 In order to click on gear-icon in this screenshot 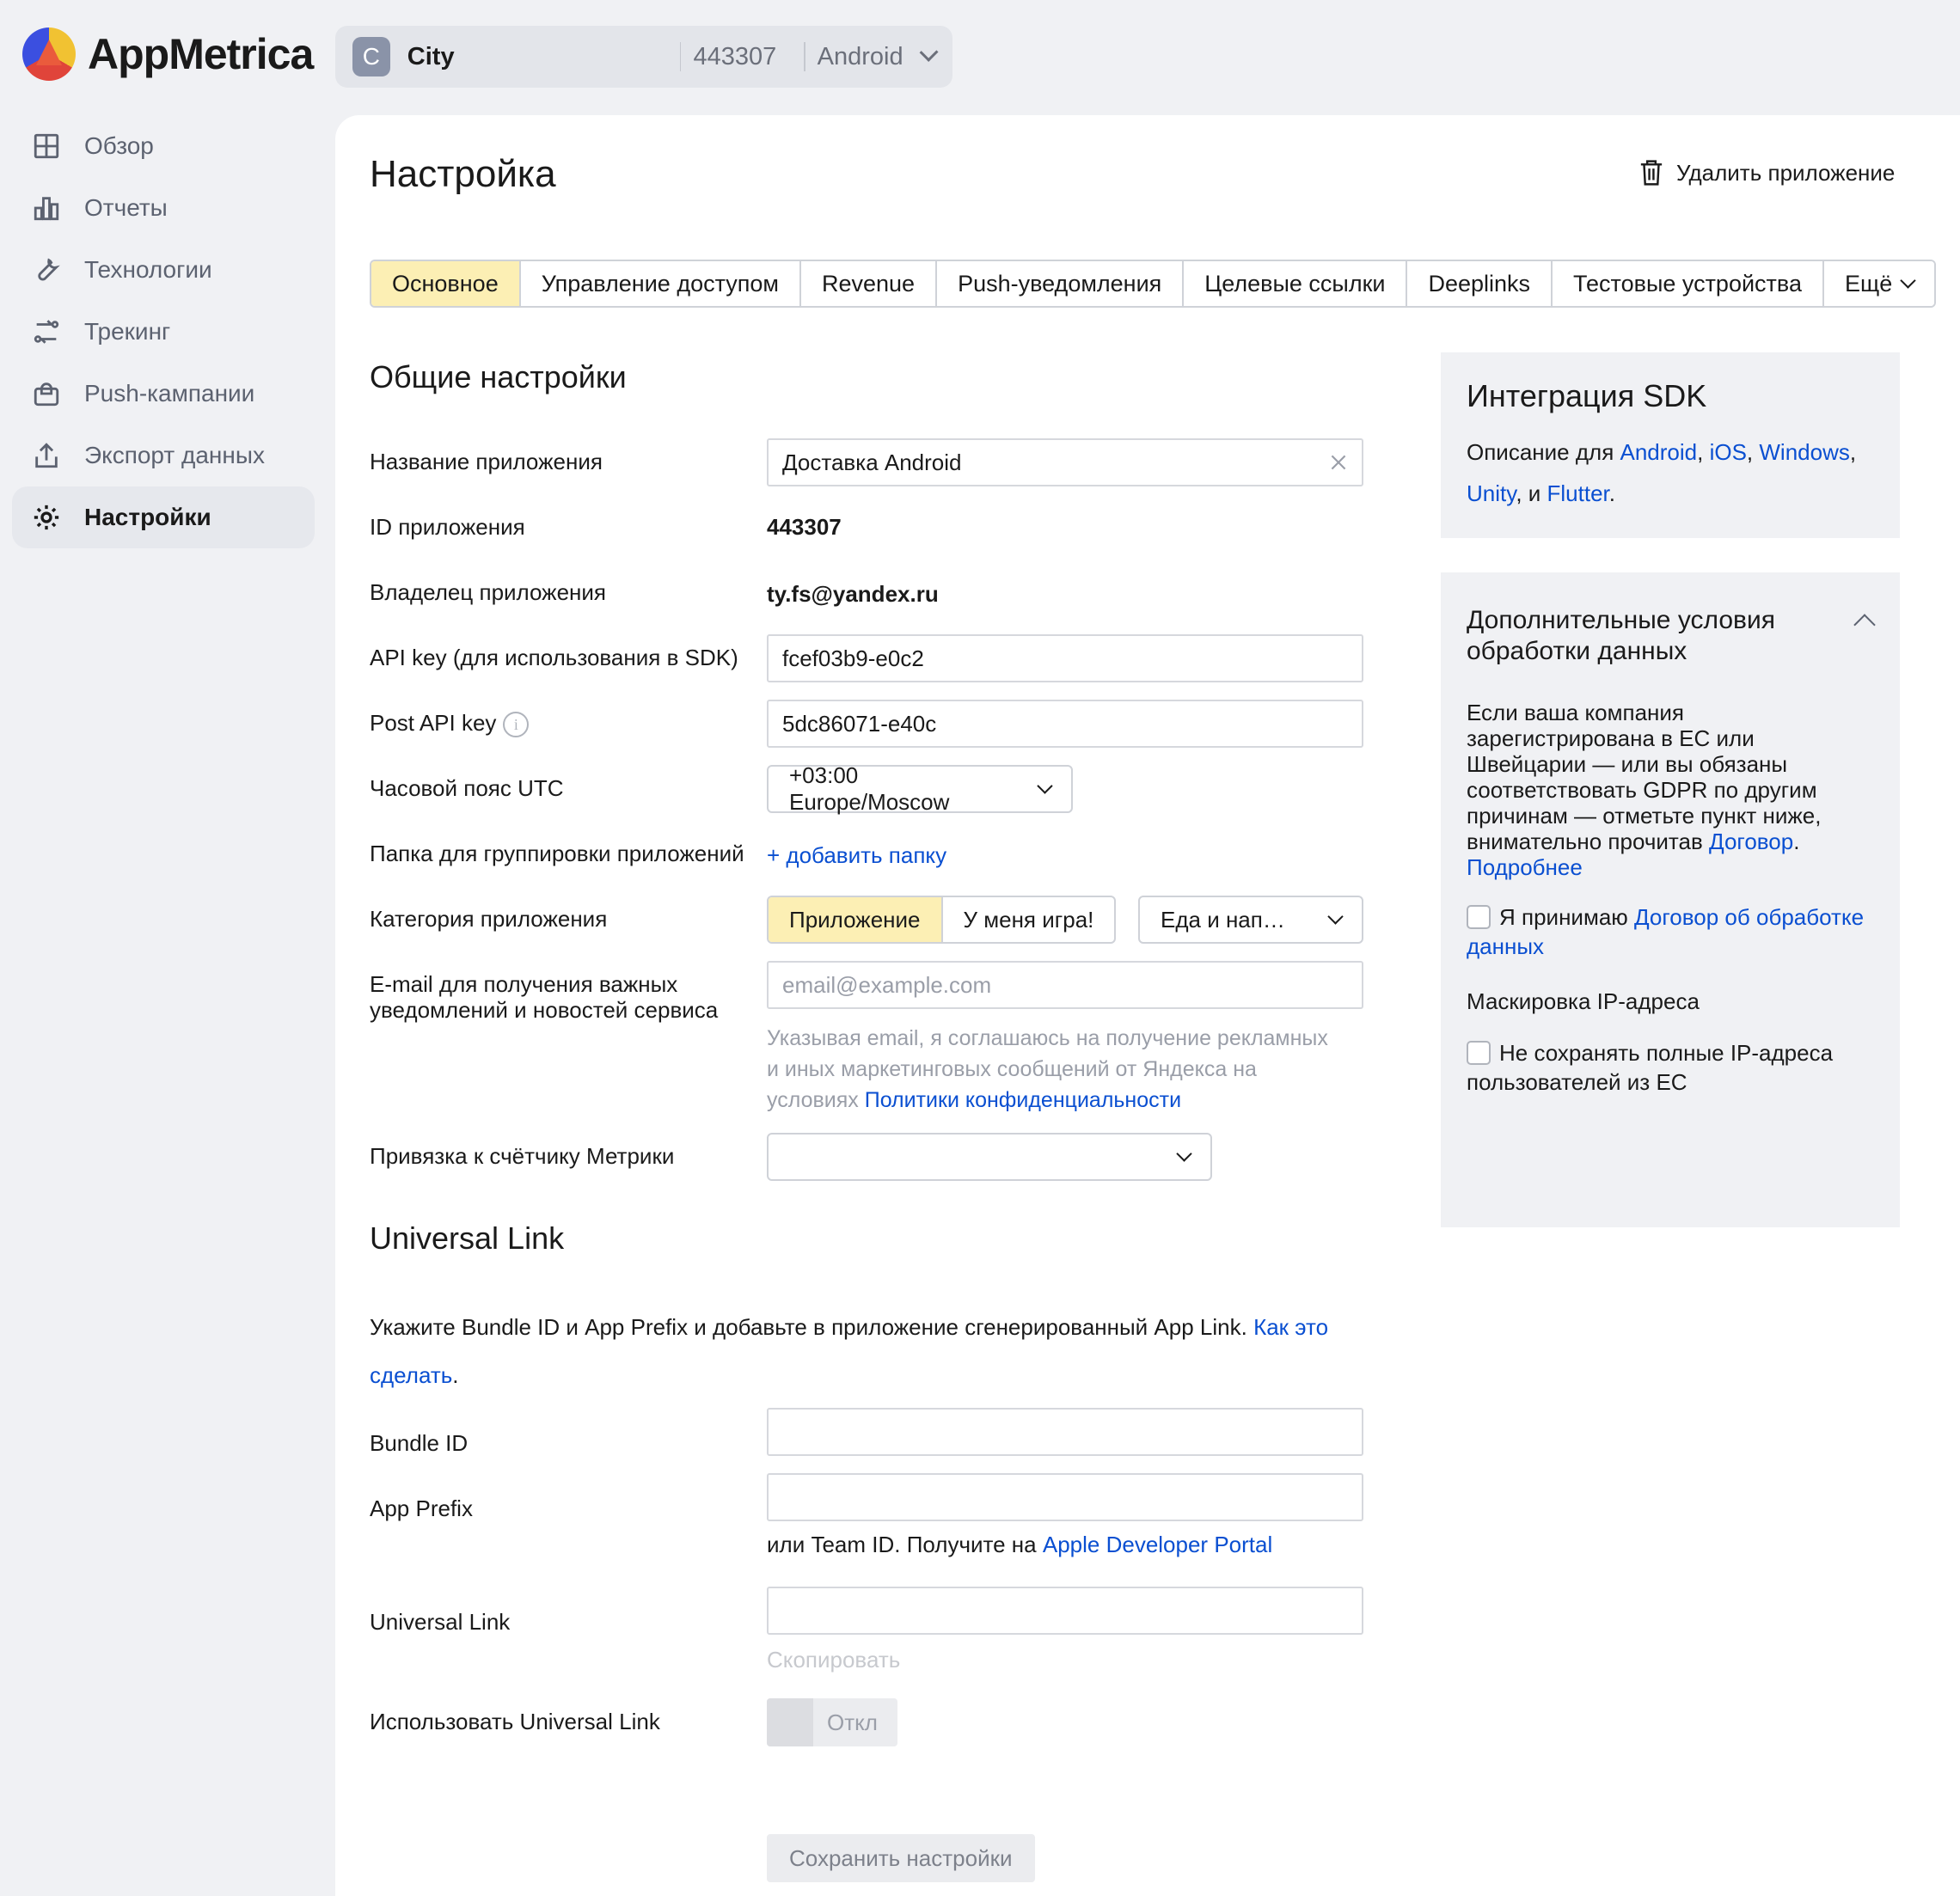, I will do `click(46, 517)`.